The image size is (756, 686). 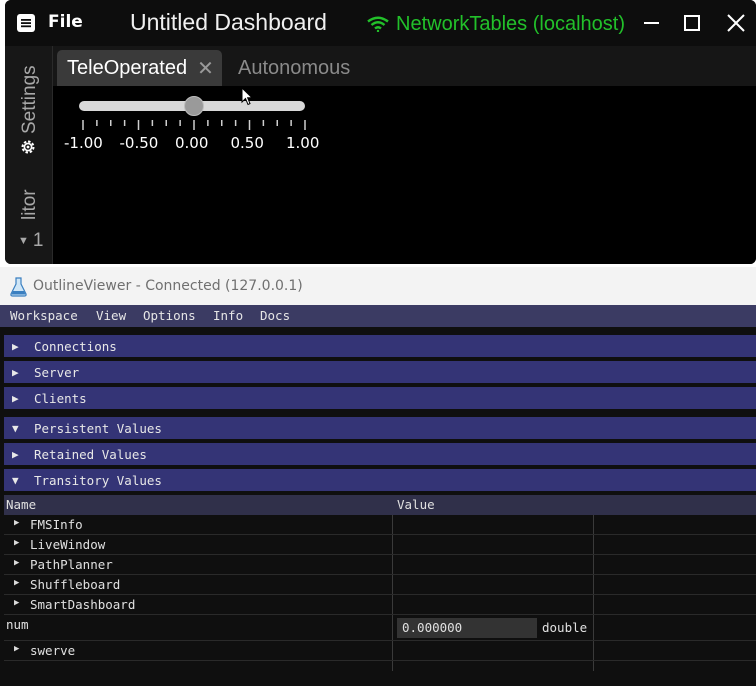 I want to click on wifi-icon, so click(x=378, y=24).